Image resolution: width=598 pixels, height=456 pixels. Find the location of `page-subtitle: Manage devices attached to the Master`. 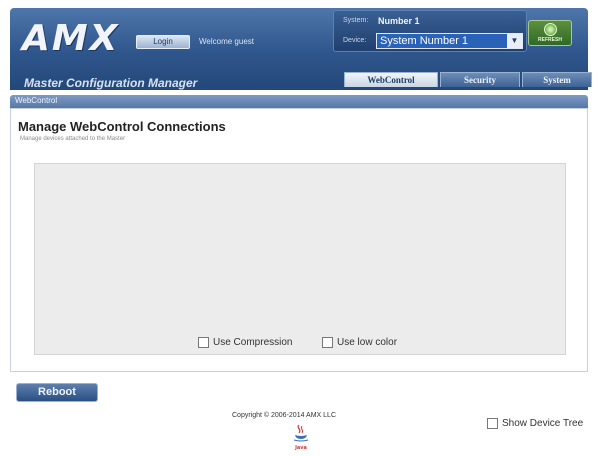

page-subtitle: Manage devices attached to the Master is located at coordinates (73, 139).